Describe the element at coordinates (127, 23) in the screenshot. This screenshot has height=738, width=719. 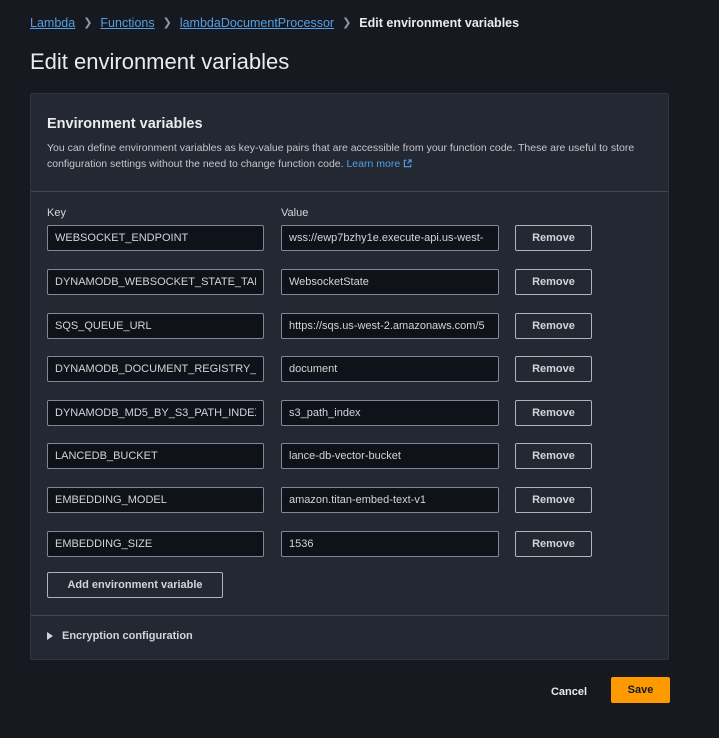
I see `breadcrumb-functions: Functions` at that location.